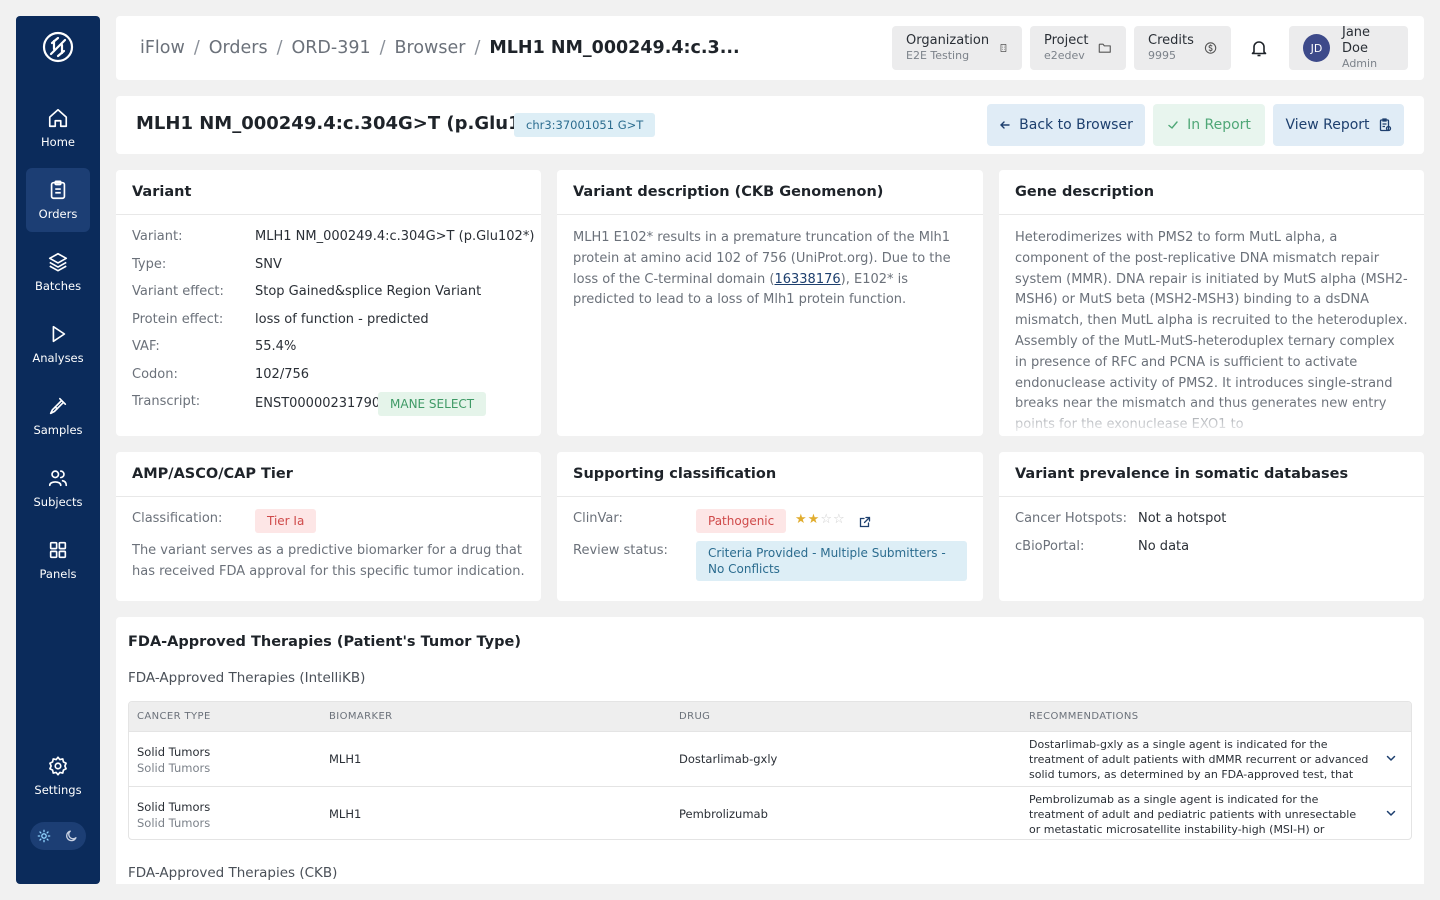 The image size is (1440, 900). I want to click on sidebar-item-batches: Batches, so click(58, 272).